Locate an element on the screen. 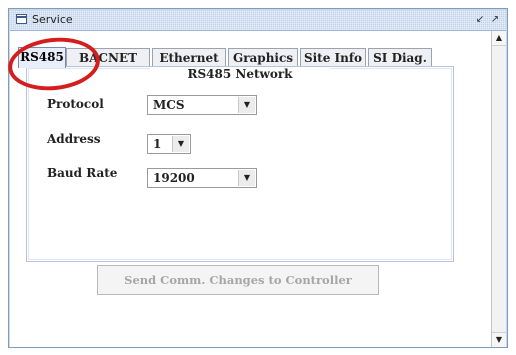 Image resolution: width=516 pixels, height=355 pixels. tab-site-info: Site Info is located at coordinates (333, 57).